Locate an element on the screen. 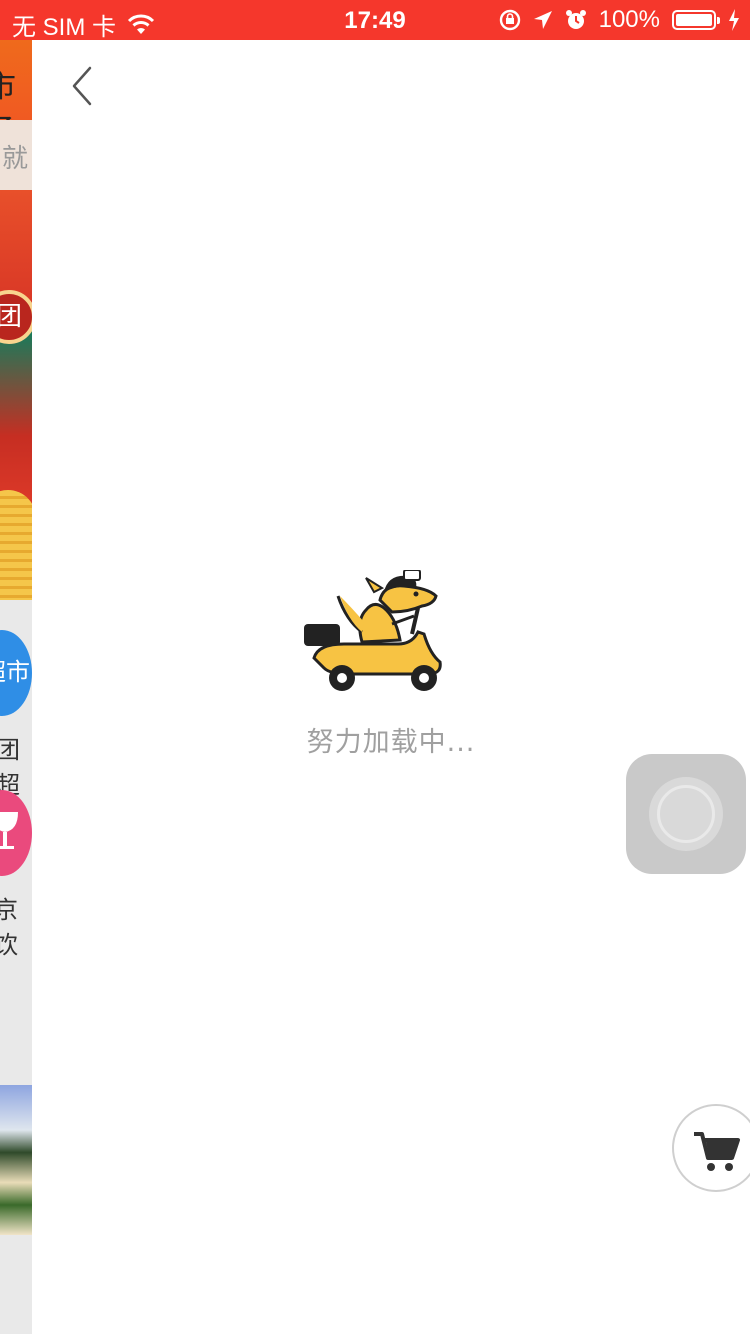  assistive-touch-core is located at coordinates (686, 814).